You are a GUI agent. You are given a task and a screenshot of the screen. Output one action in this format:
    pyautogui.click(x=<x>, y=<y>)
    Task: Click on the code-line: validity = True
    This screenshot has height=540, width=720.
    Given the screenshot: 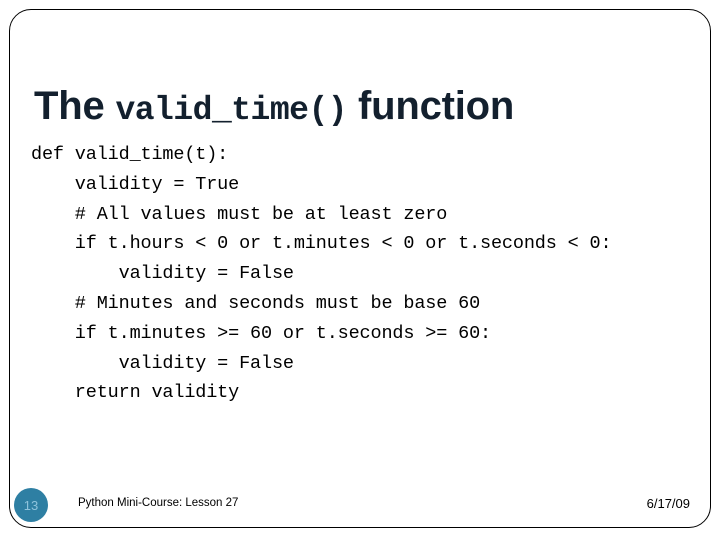 What is the action you would take?
    pyautogui.click(x=135, y=184)
    